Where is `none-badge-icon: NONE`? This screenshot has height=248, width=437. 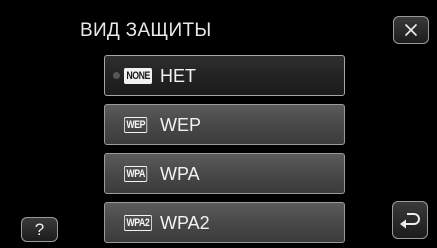 none-badge-icon: NONE is located at coordinates (138, 76).